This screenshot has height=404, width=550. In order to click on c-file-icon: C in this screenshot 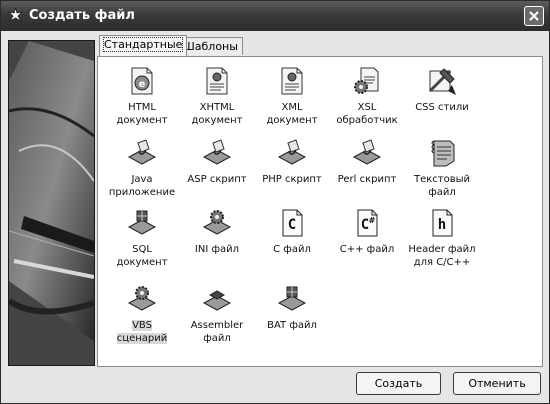, I will do `click(292, 223)`.